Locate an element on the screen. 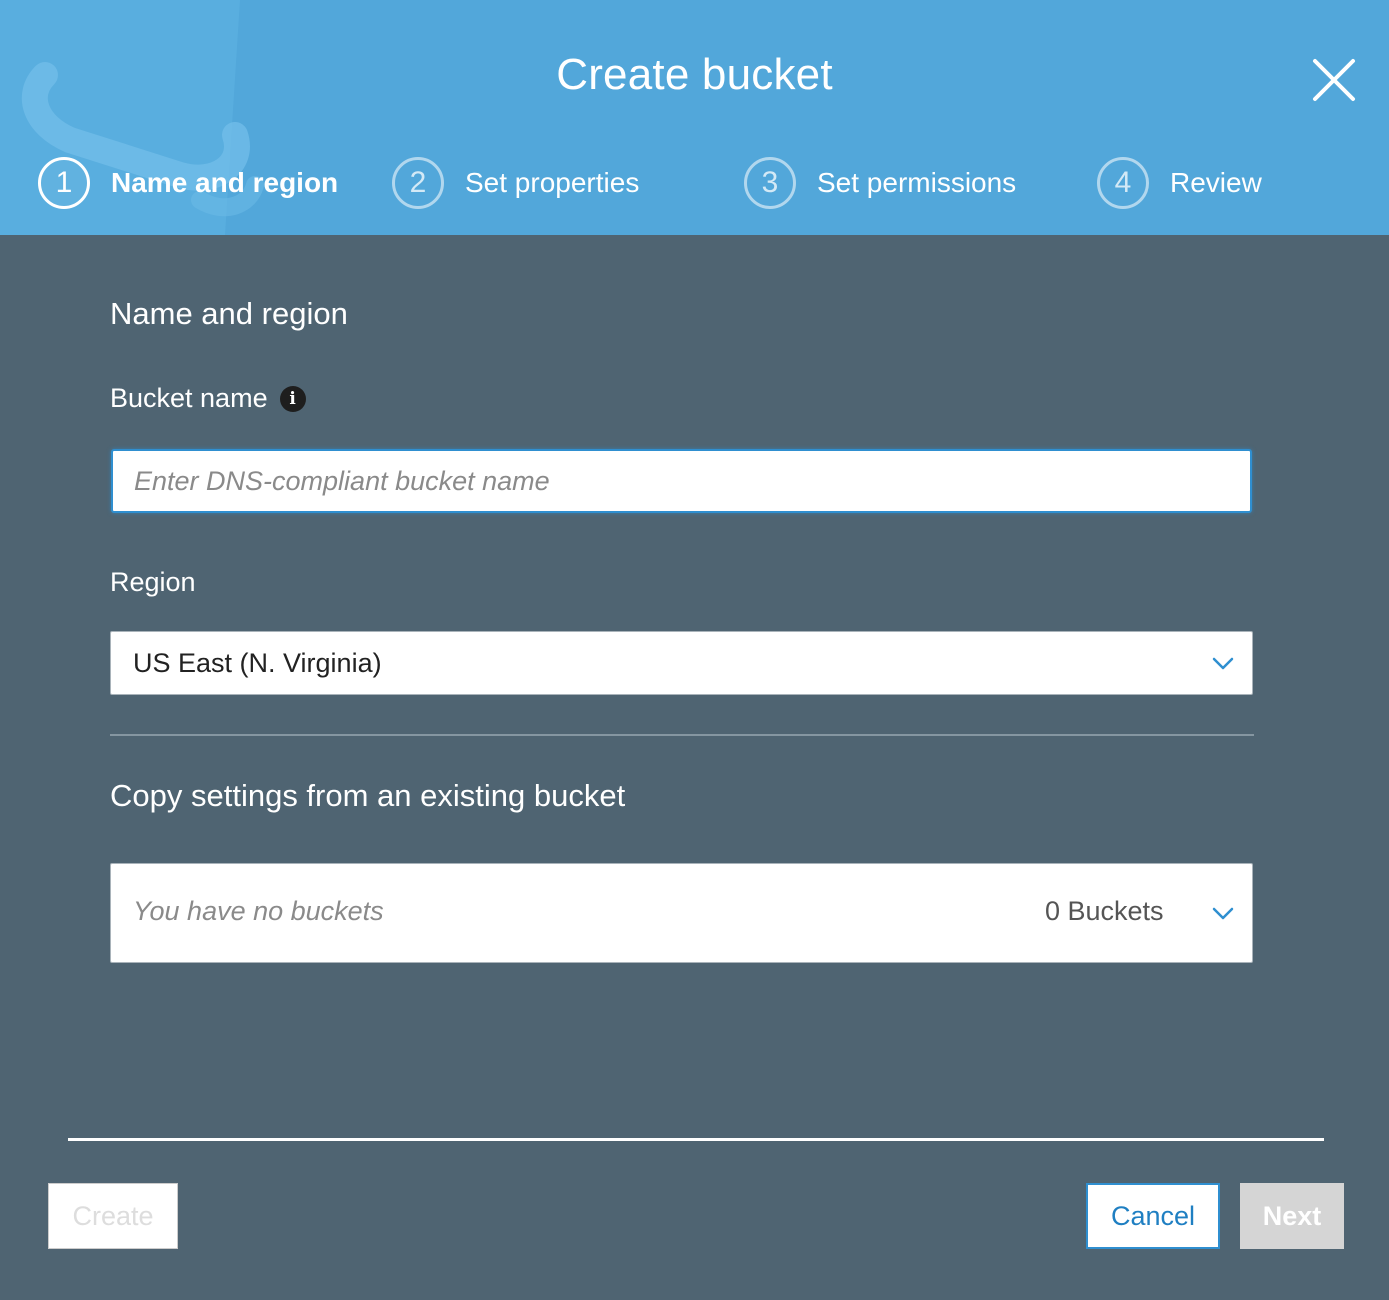 The height and width of the screenshot is (1300, 1389). step-number: 2 is located at coordinates (418, 183).